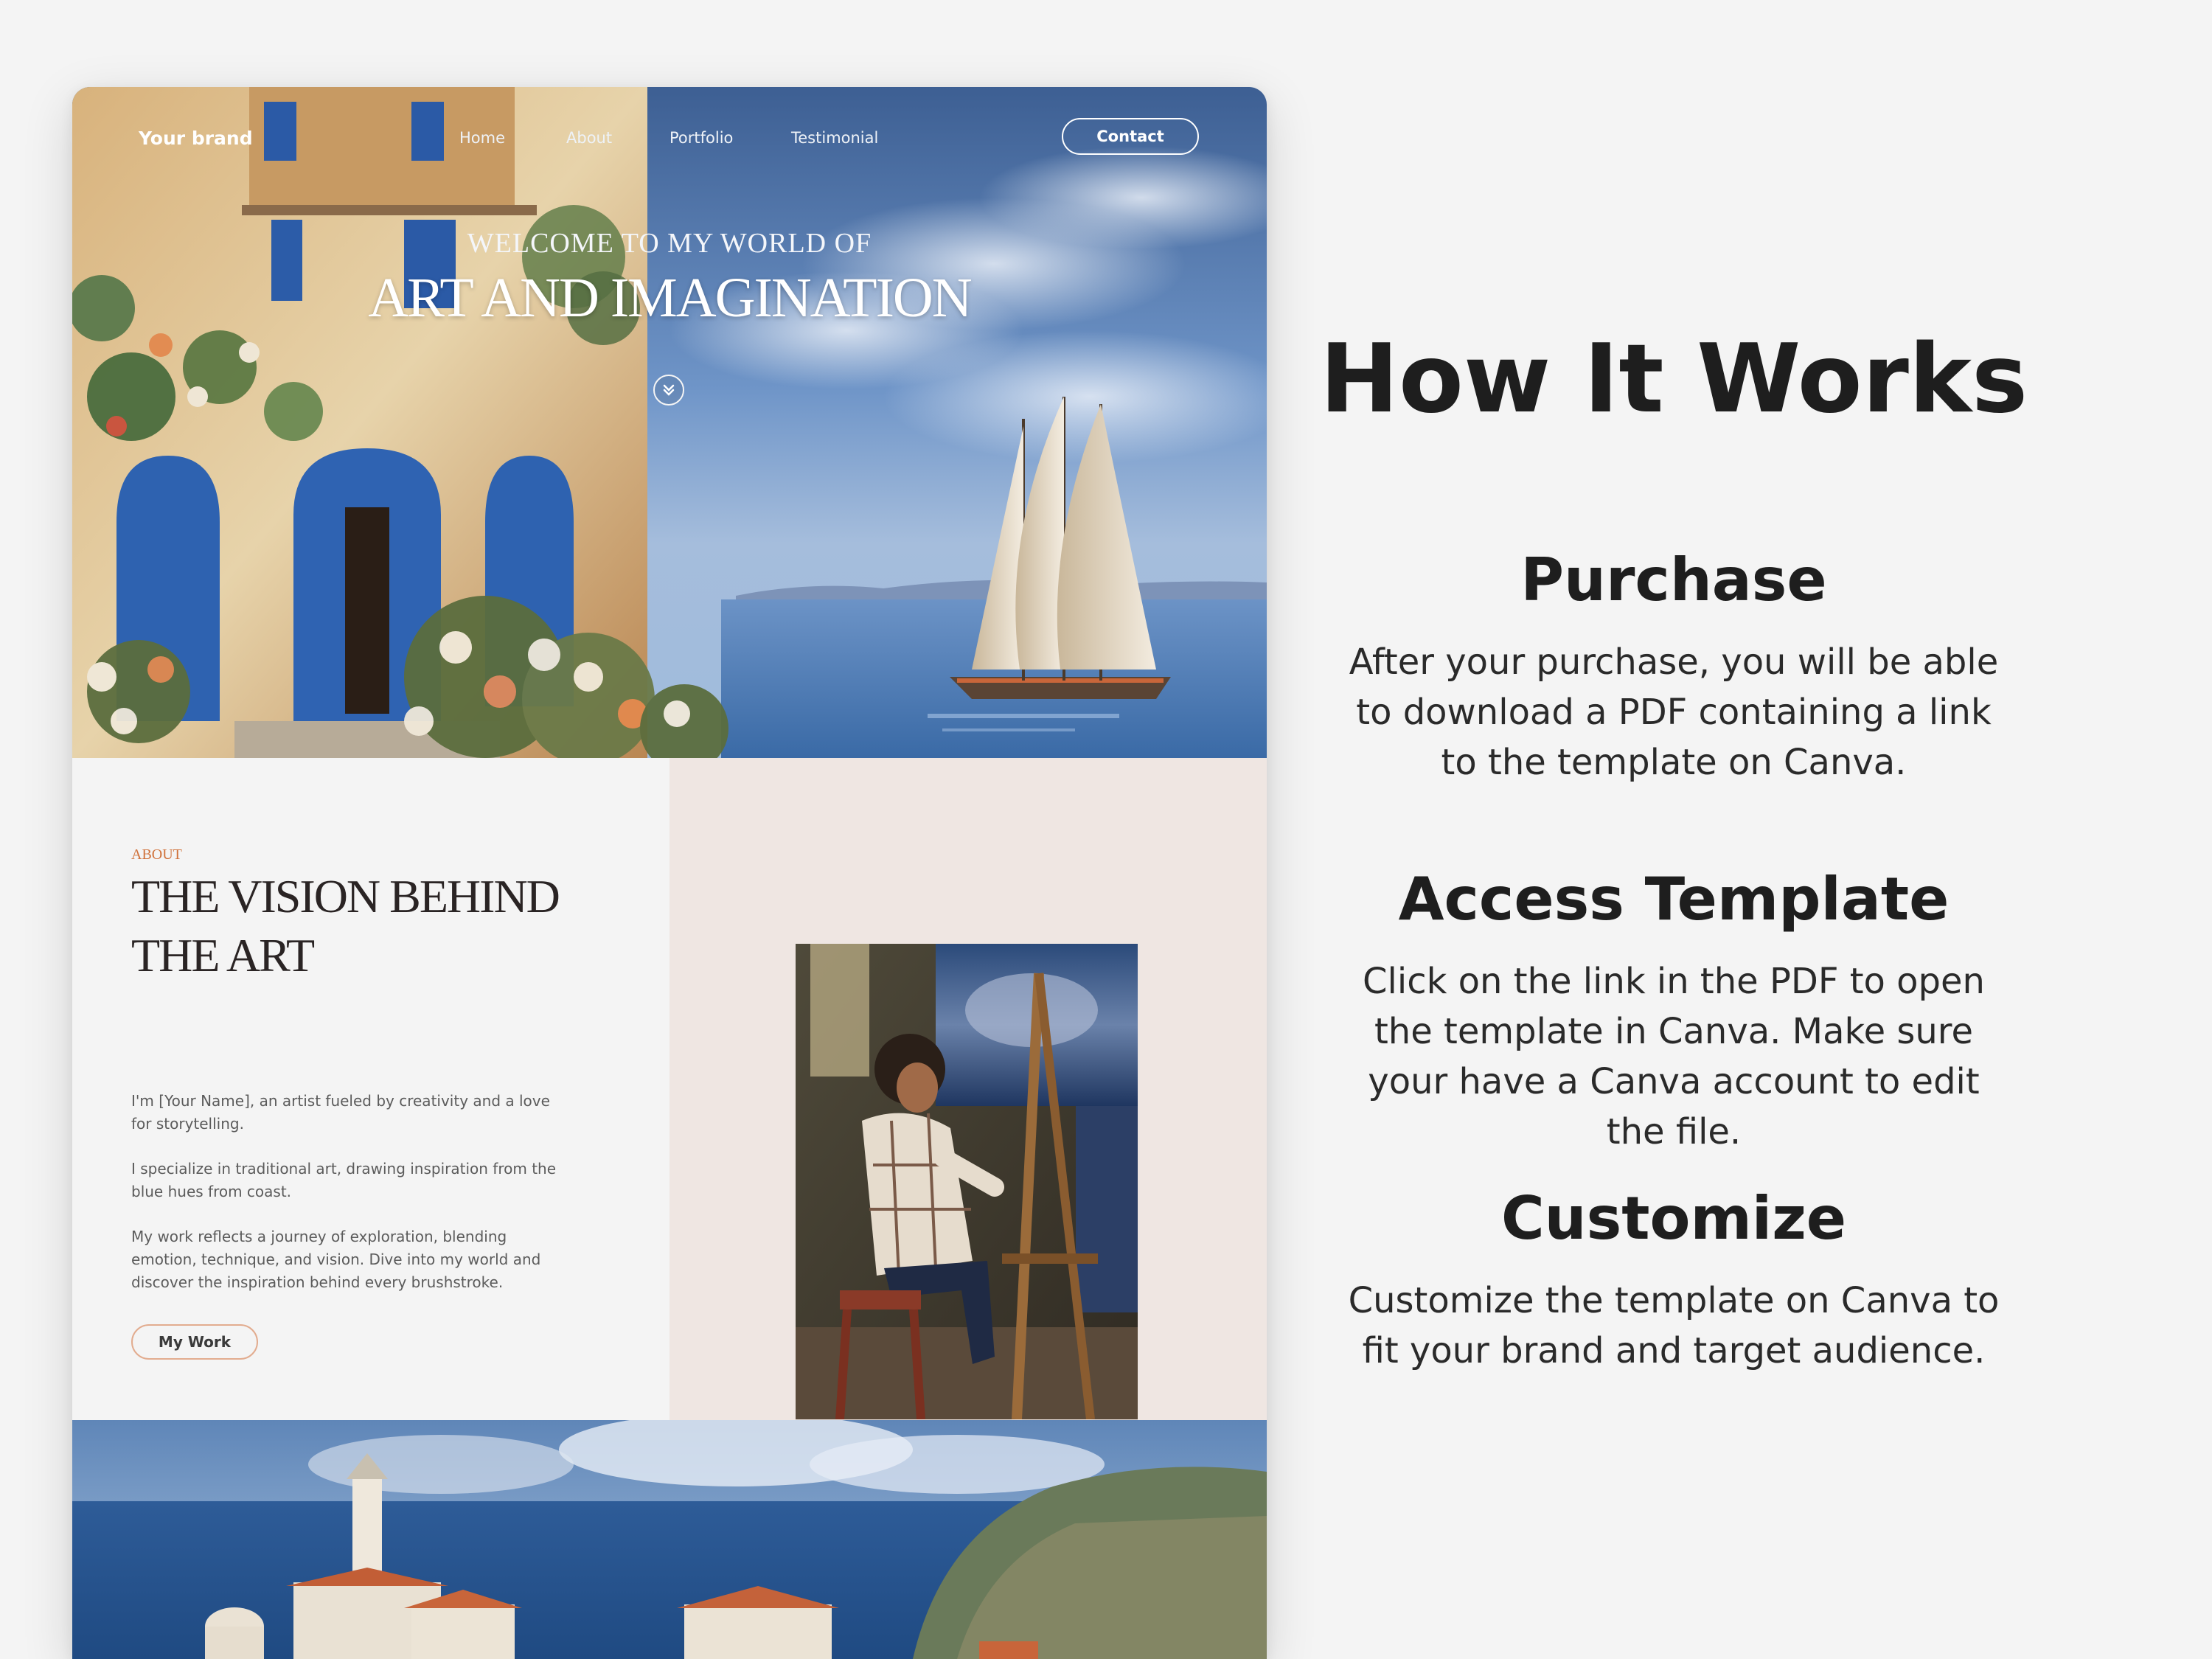  What do you see at coordinates (1673, 580) in the screenshot?
I see `step-title-purchase: Purchase` at bounding box center [1673, 580].